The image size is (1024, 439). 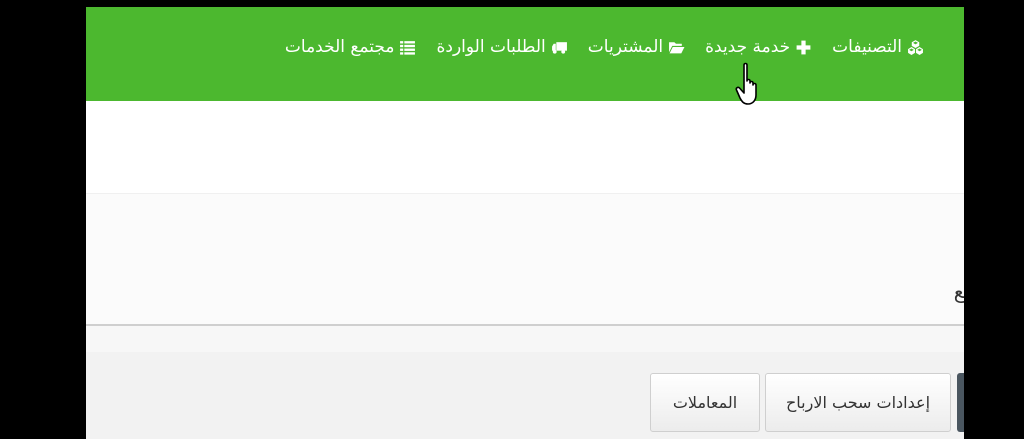 I want to click on cubes-icon, so click(x=915, y=47).